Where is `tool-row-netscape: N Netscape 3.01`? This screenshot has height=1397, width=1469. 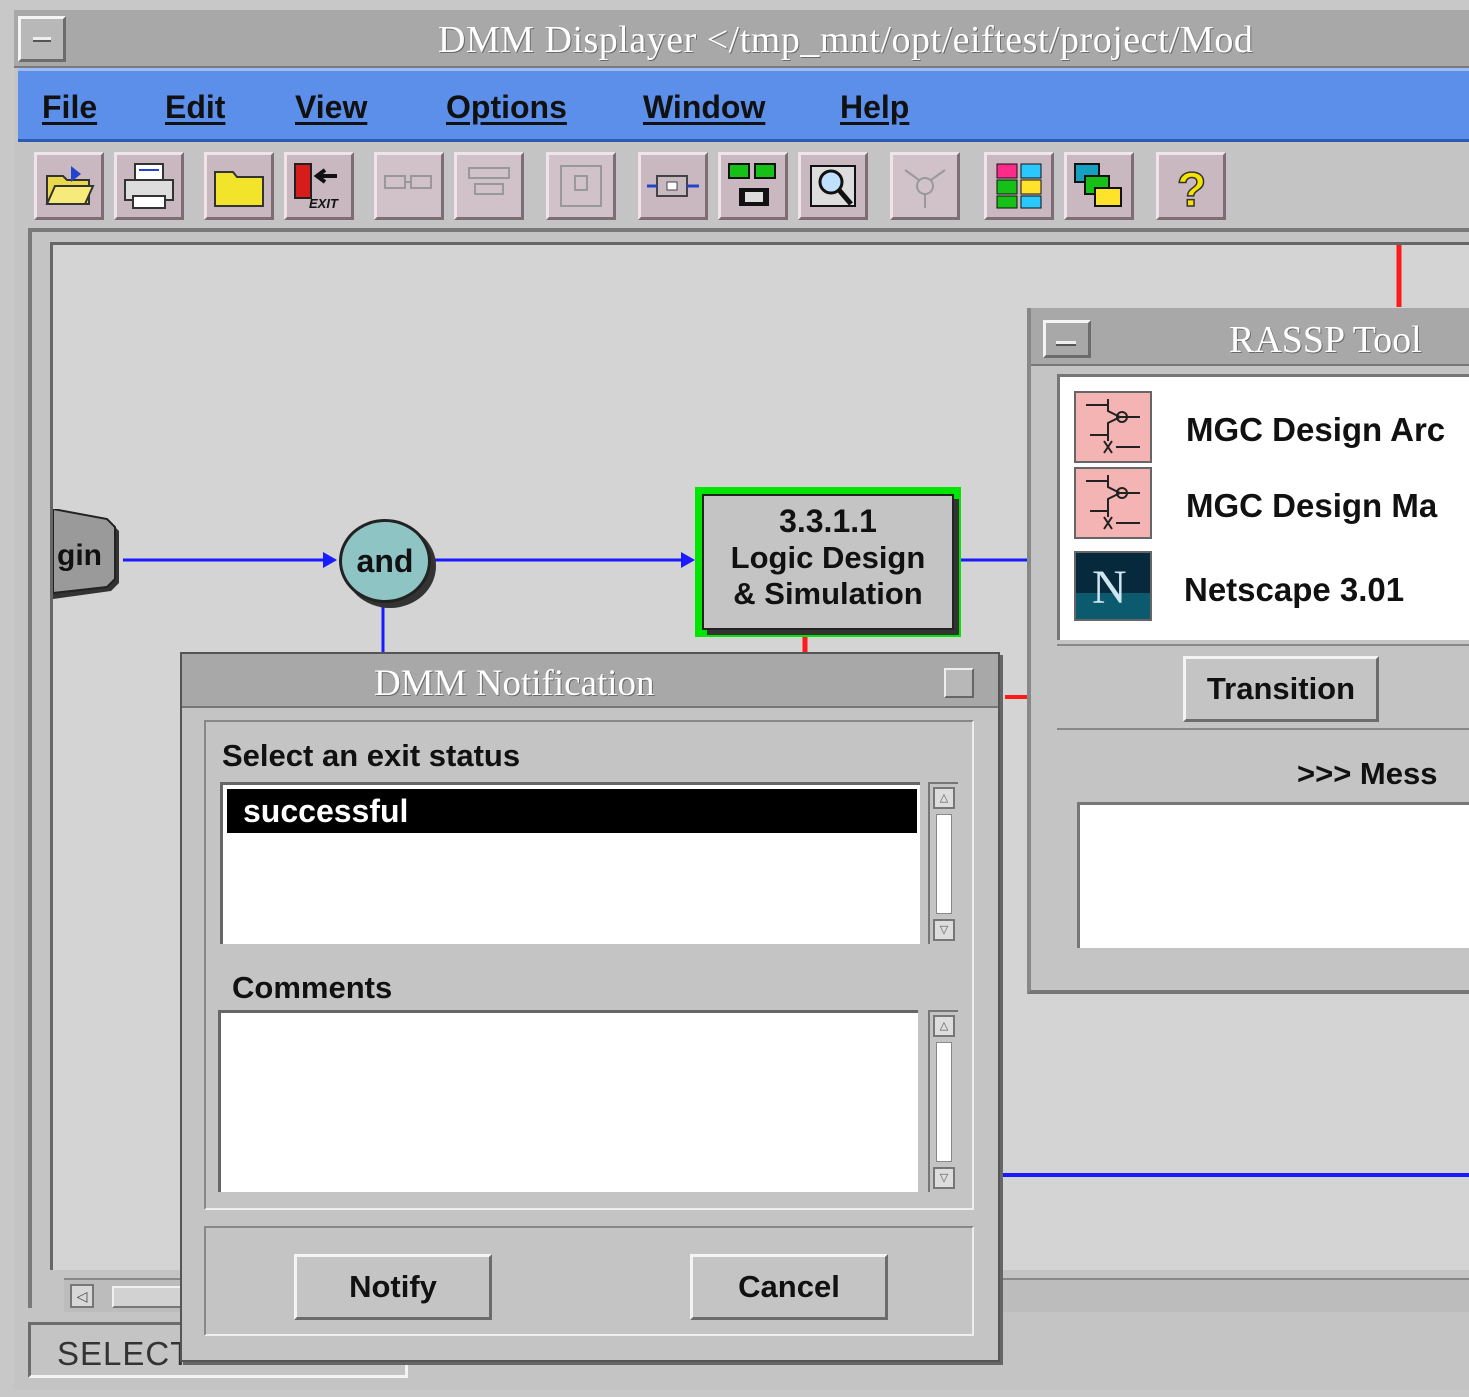
tool-row-netscape: N Netscape 3.01 is located at coordinates (1271, 587).